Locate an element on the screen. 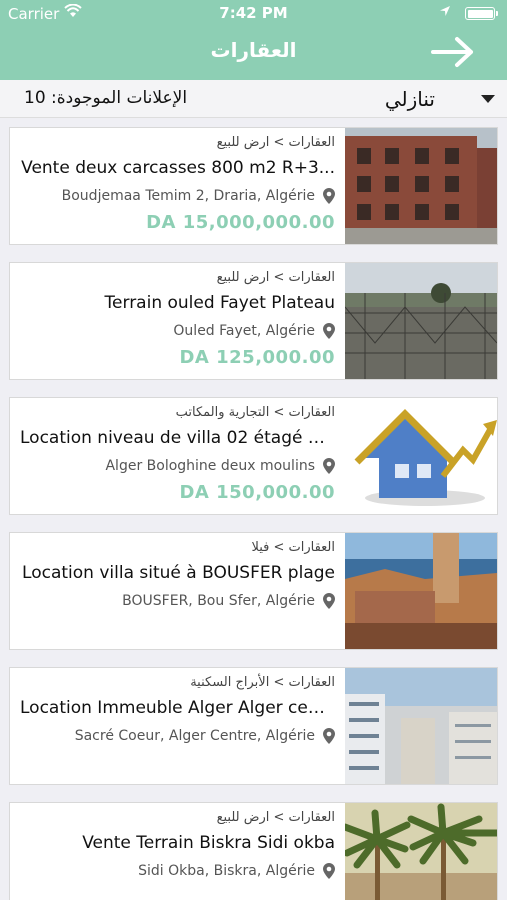  nav-bar: Carrier 7:42 PM العقارات is located at coordinates (253, 40).